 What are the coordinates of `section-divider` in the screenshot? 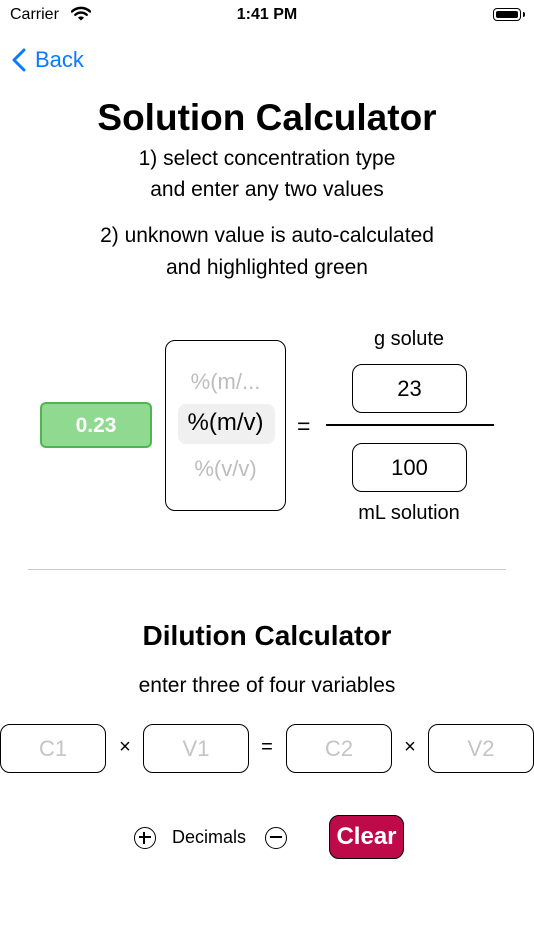 It's located at (267, 569).